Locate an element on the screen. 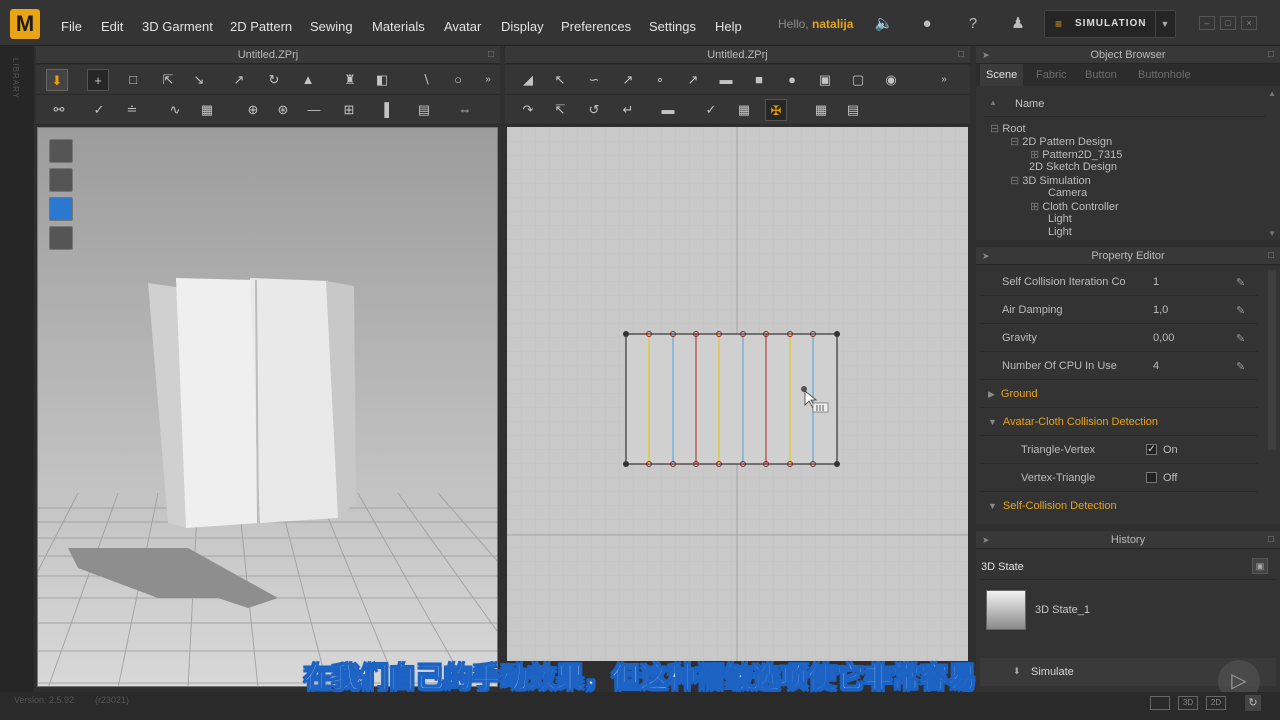  internal-polygon-icon: ▣ is located at coordinates (825, 80).